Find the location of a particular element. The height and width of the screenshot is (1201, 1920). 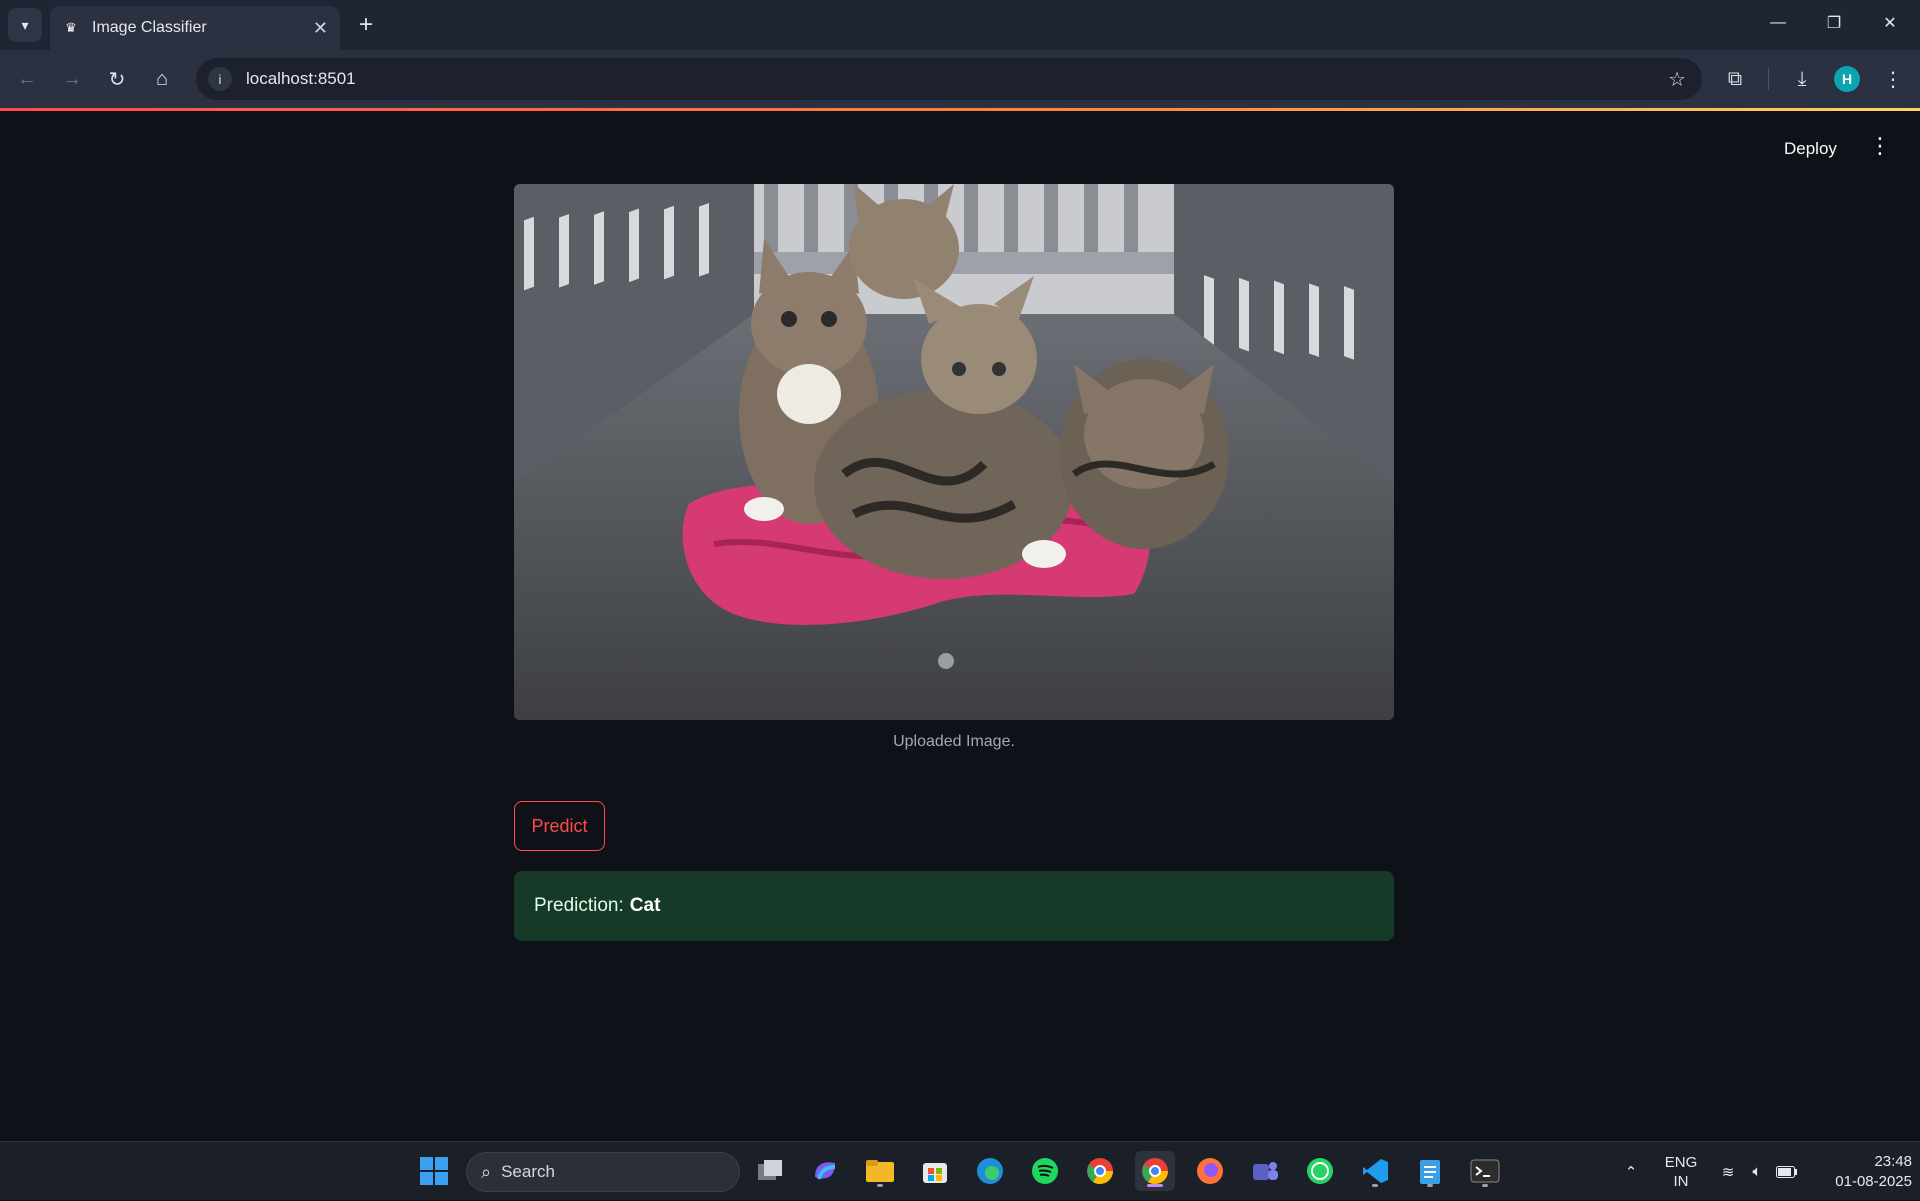

close-window-button: ✕ is located at coordinates (1890, 23).